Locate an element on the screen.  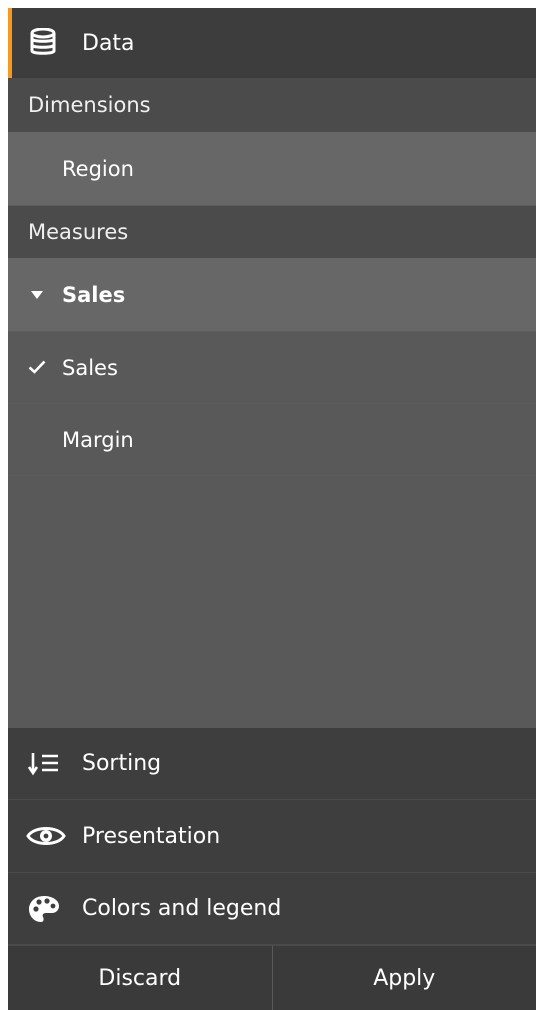
colors-legend-section-header: Colors and legend is located at coordinates (272, 909).